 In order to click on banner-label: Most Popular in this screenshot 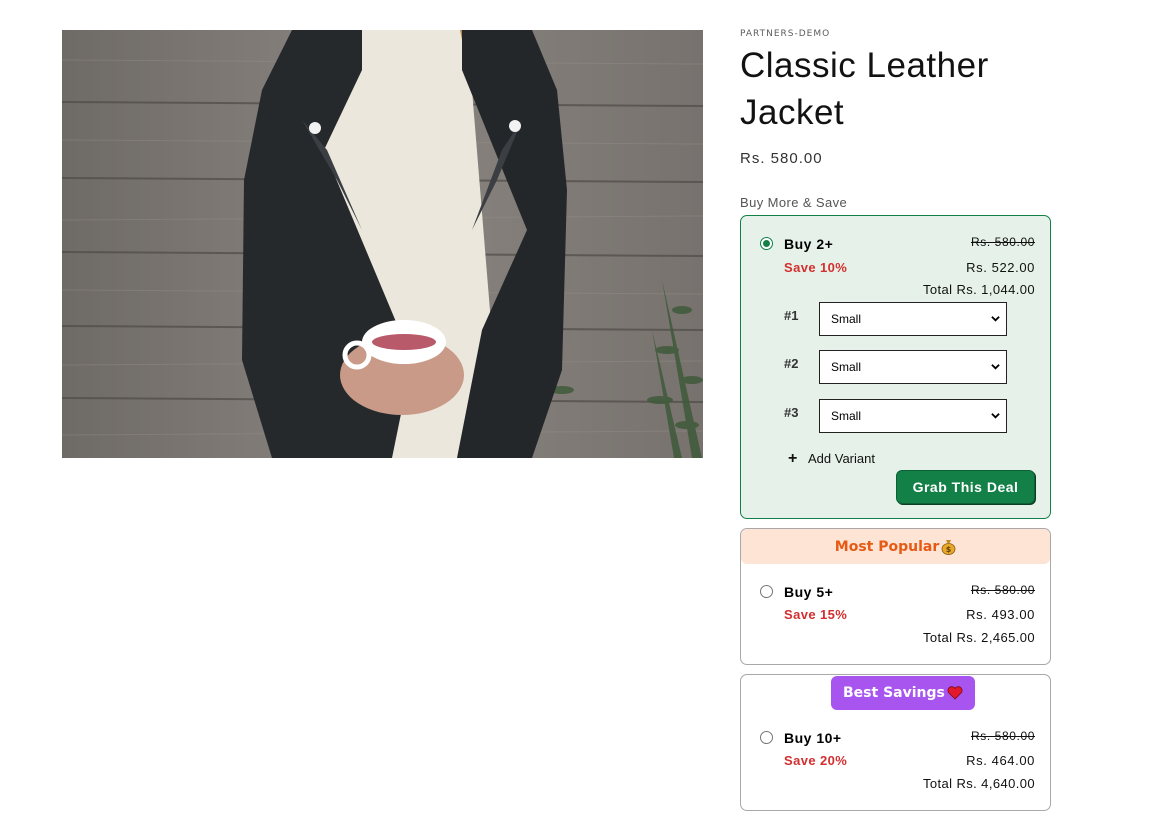, I will do `click(887, 546)`.